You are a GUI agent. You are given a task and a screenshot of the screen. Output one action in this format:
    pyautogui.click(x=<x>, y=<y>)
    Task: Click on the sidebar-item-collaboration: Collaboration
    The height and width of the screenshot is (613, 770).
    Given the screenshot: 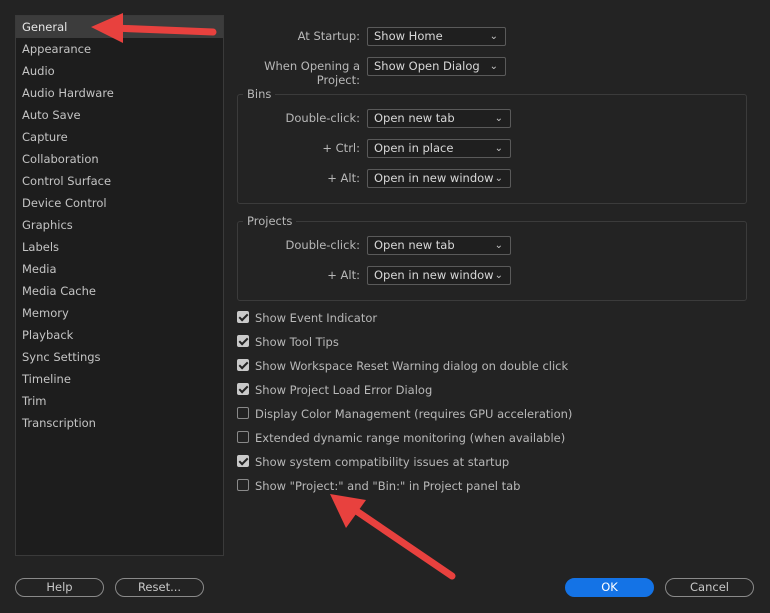 What is the action you would take?
    pyautogui.click(x=119, y=159)
    